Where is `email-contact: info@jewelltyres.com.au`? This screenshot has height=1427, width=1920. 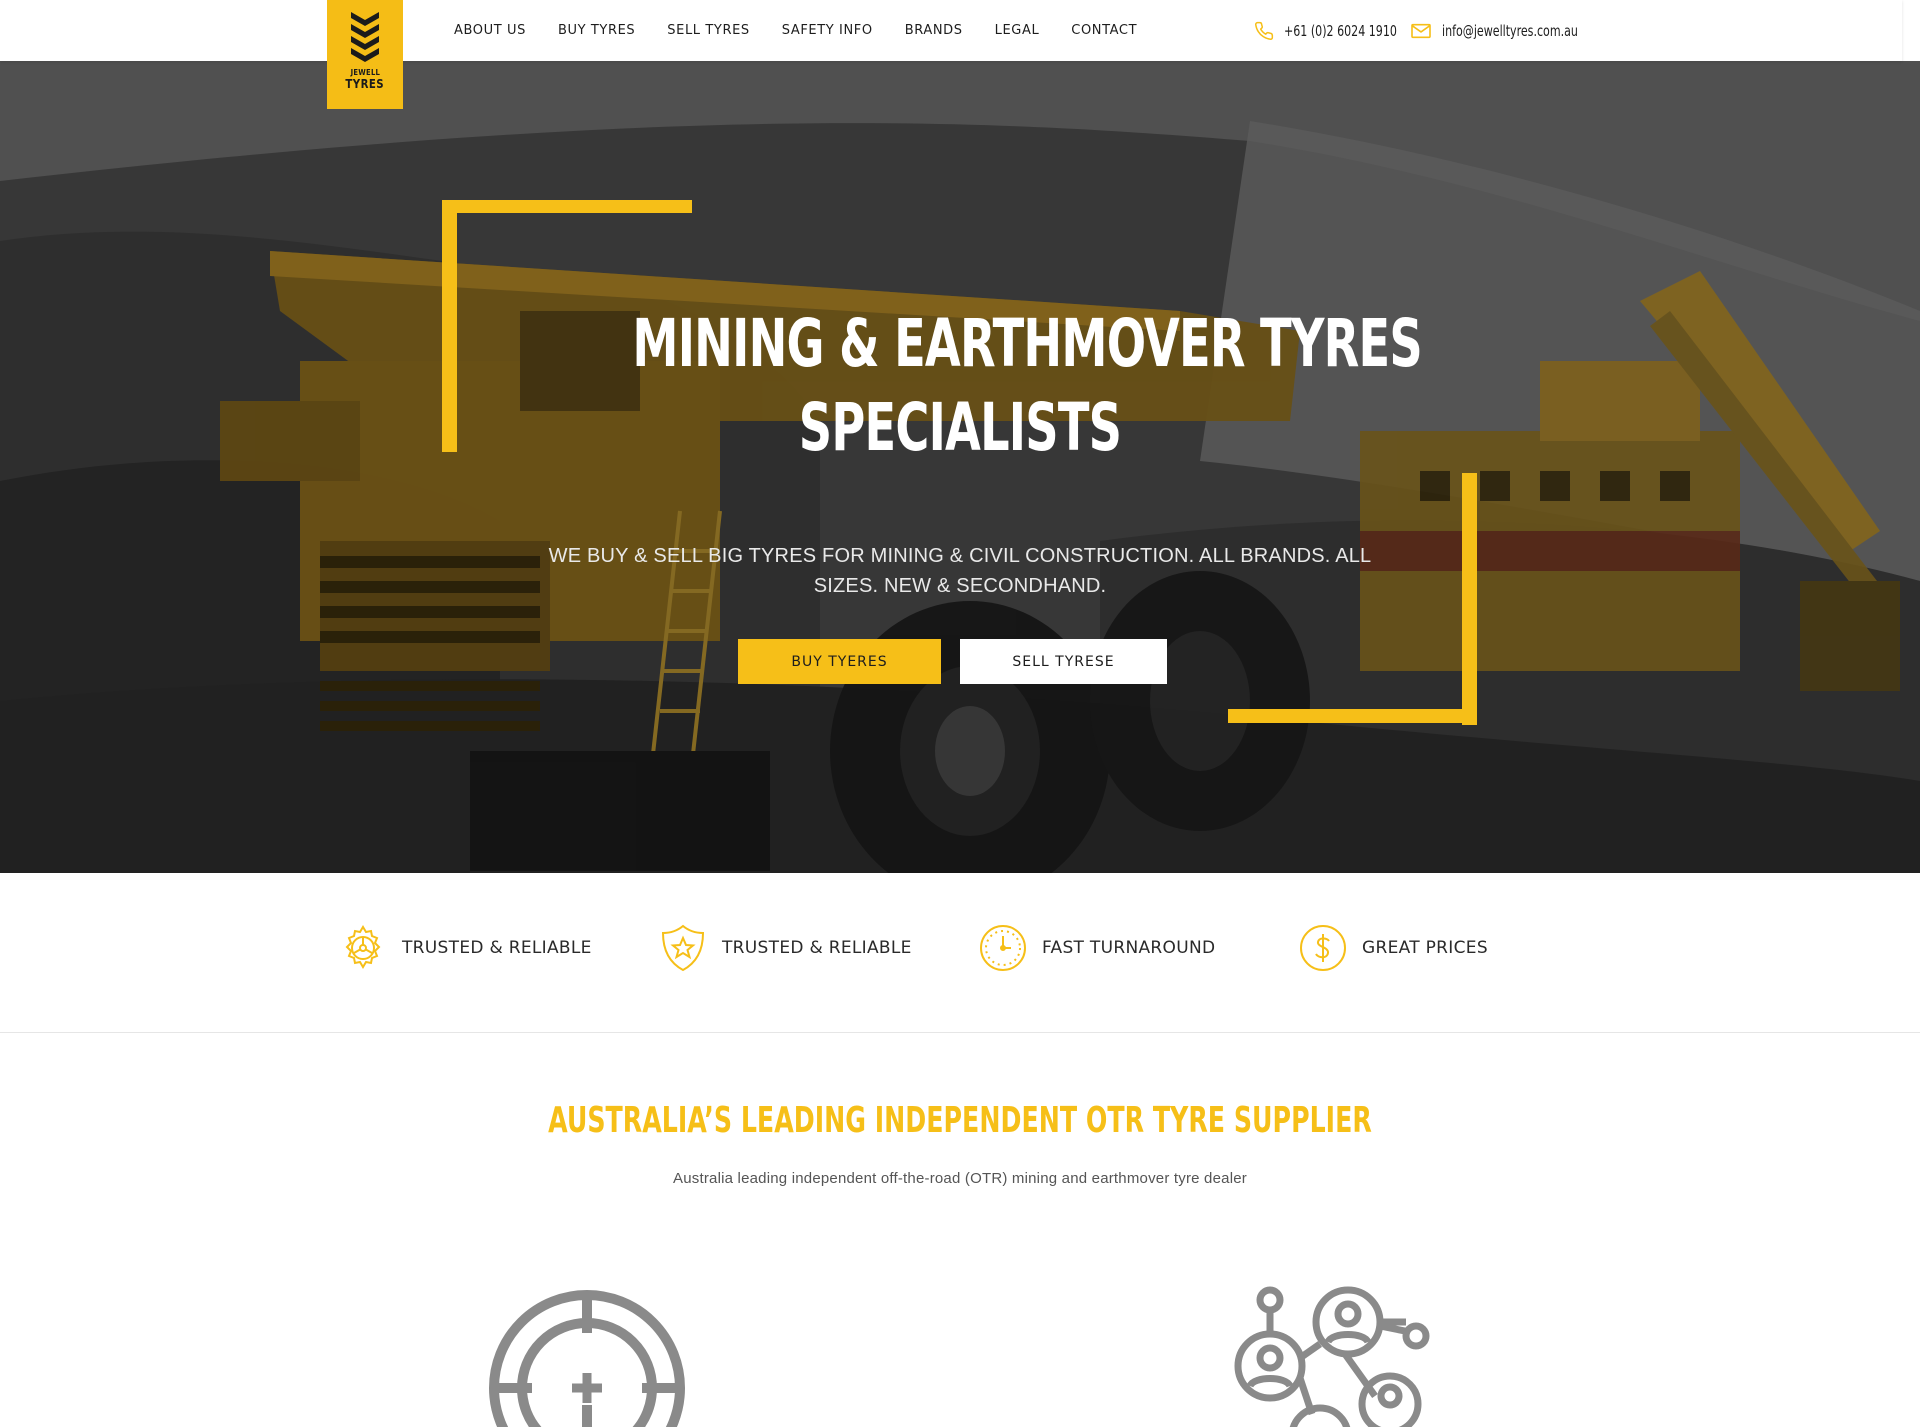
email-contact: info@jewelltyres.com.au is located at coordinates (1509, 30).